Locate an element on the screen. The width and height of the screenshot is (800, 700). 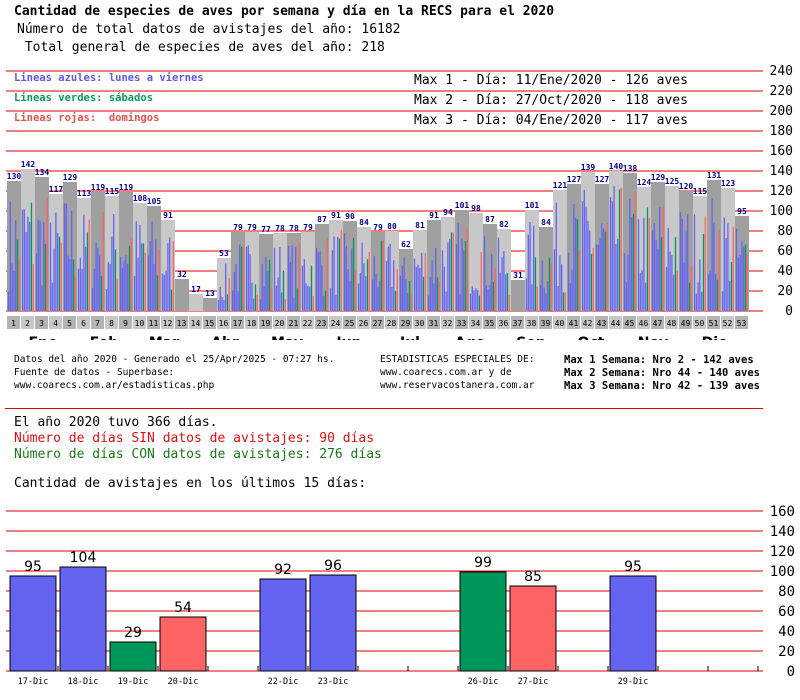
week-value-label: 94 is located at coordinates (448, 212).